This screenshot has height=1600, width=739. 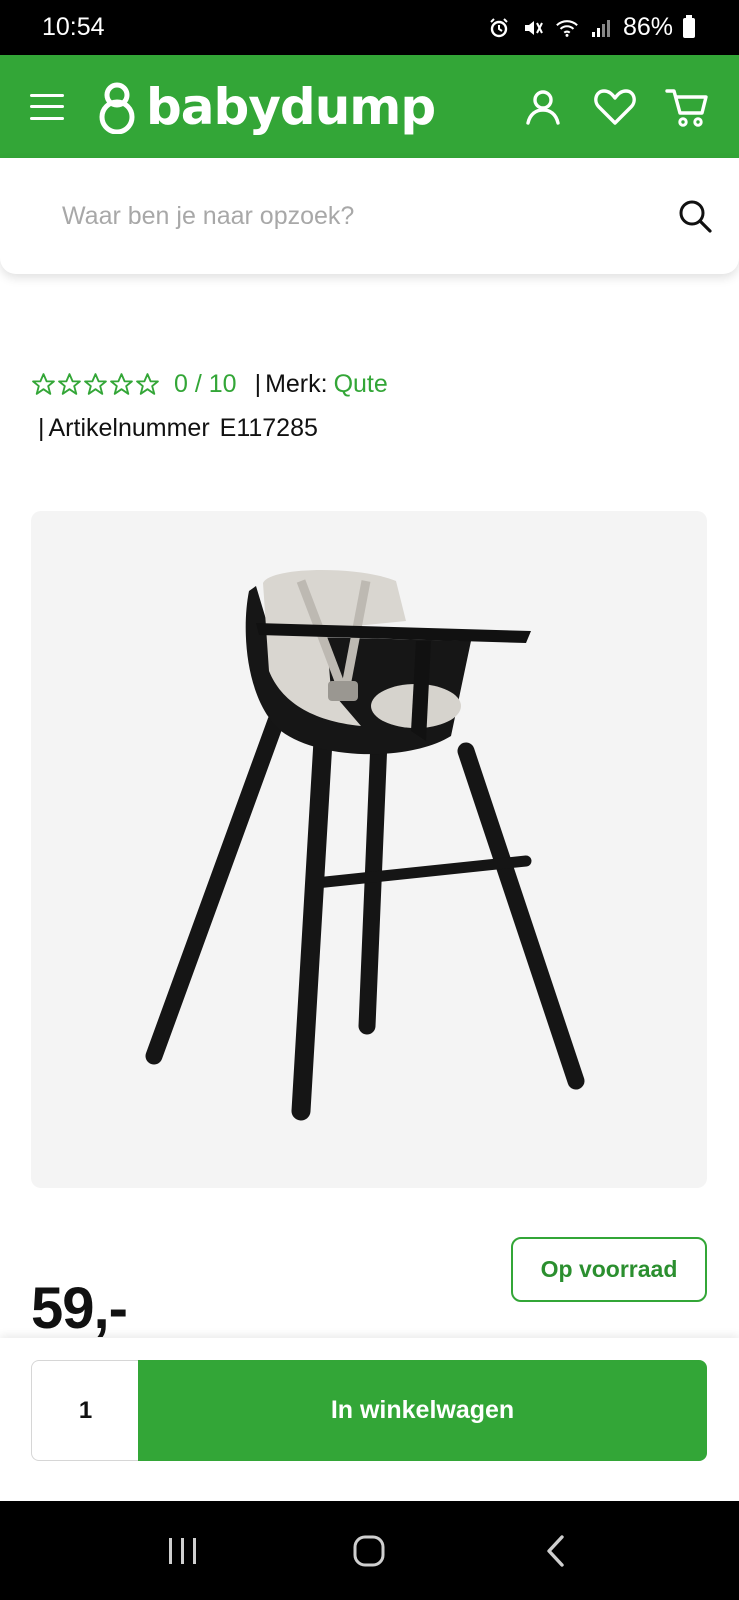 I want to click on product-price: 59,-, so click(x=79, y=1308).